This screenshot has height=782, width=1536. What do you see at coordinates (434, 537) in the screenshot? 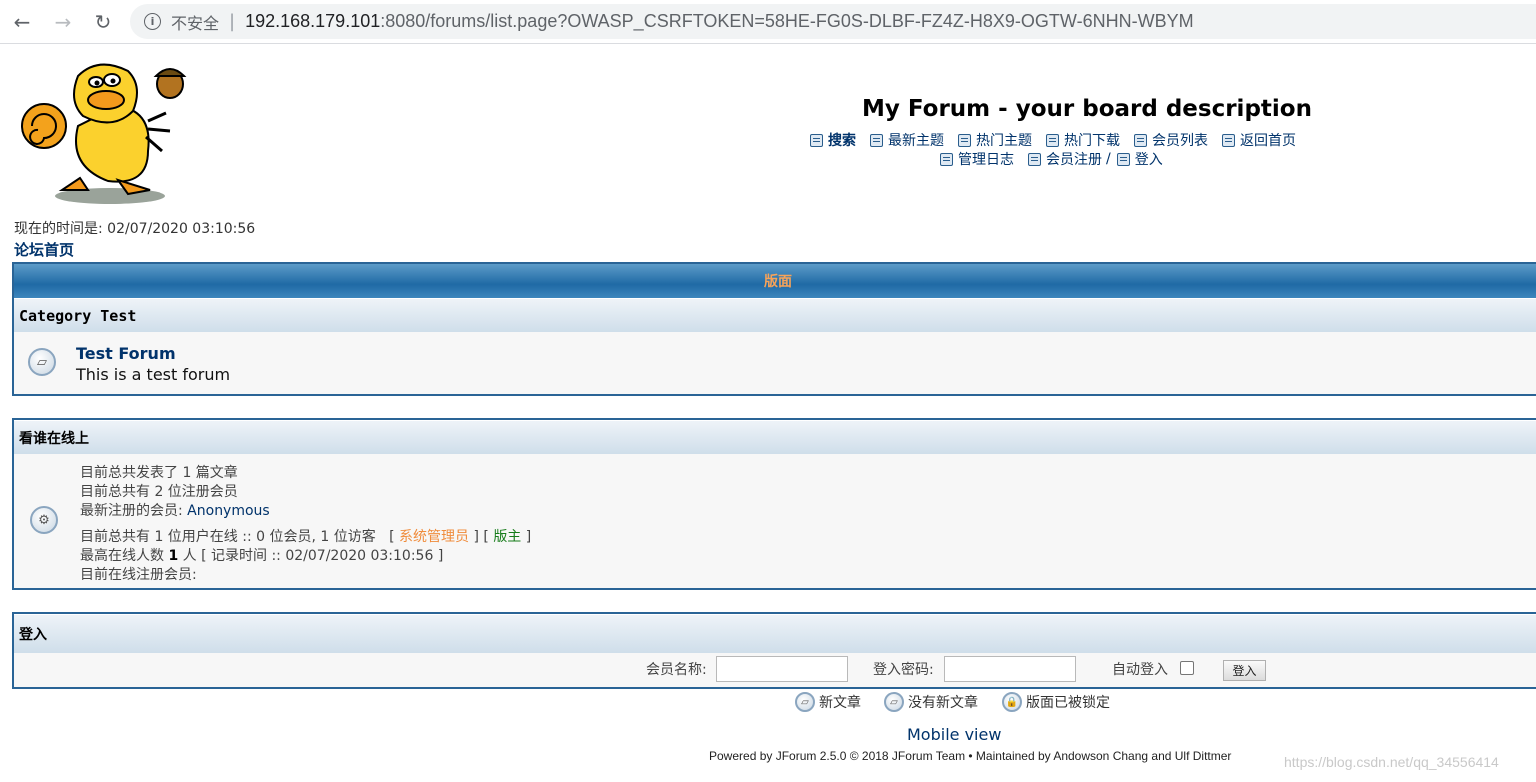
I see `admin-legend: 系统管理员` at bounding box center [434, 537].